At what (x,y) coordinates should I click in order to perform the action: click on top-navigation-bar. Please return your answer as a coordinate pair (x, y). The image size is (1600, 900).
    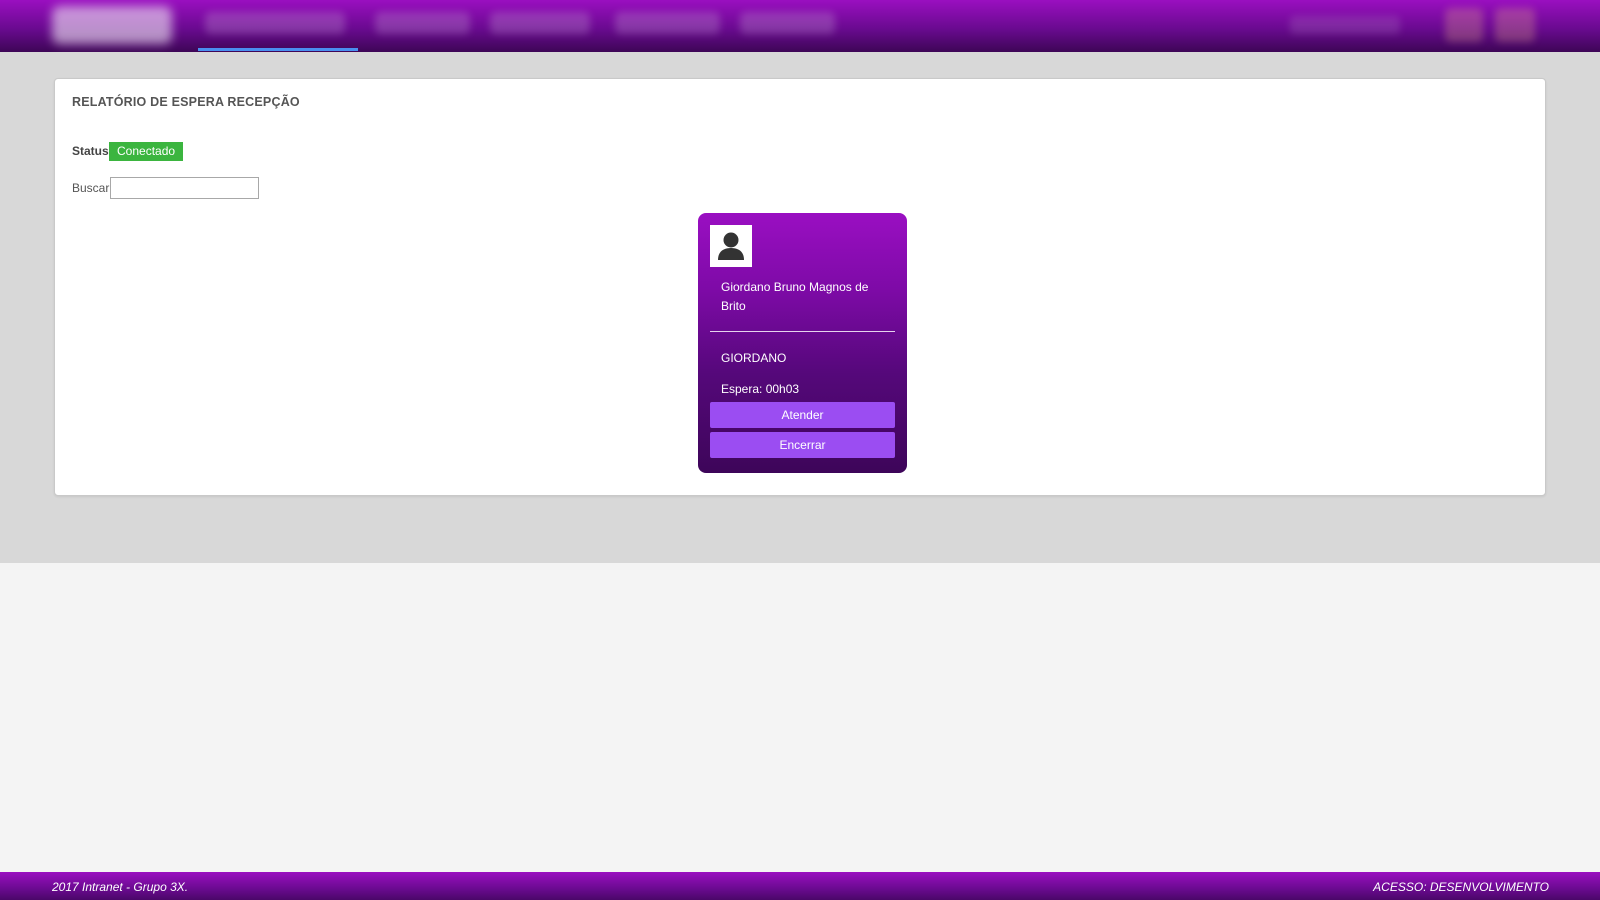
    Looking at the image, I should click on (800, 26).